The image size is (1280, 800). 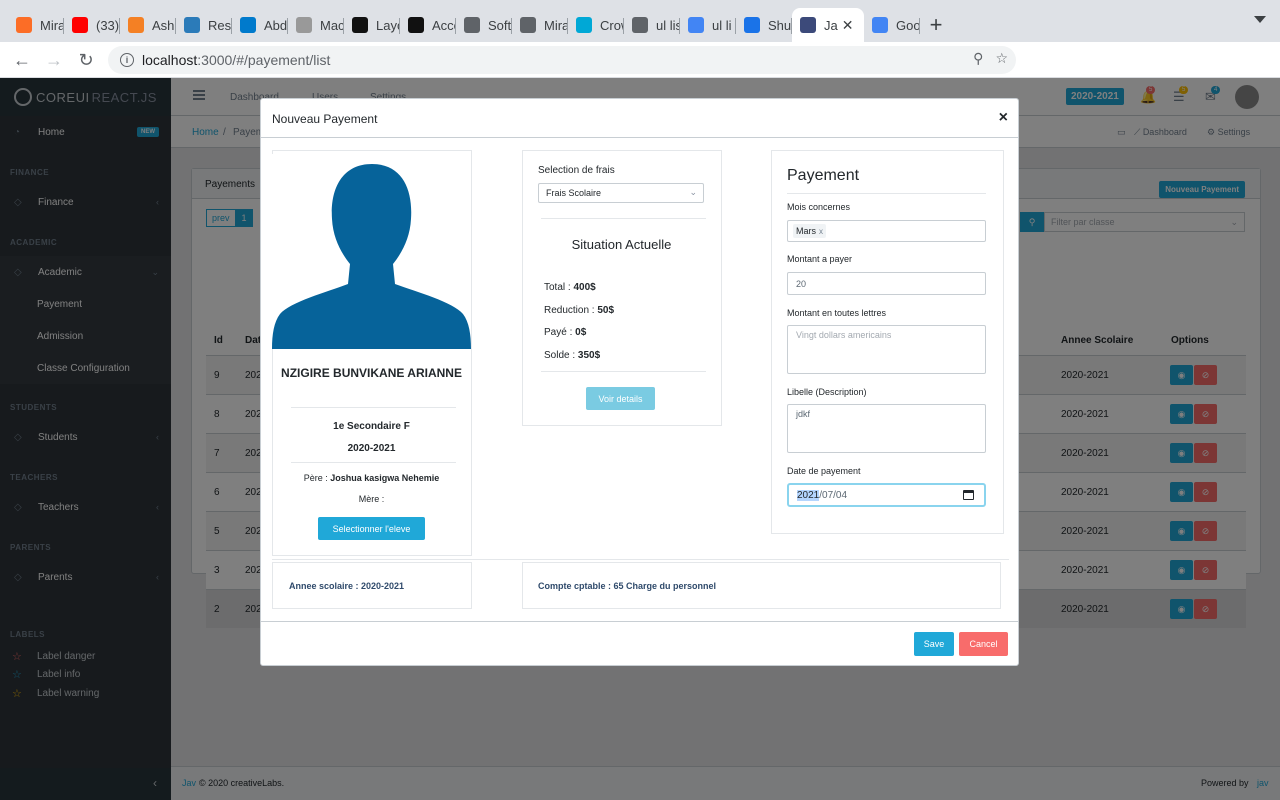 What do you see at coordinates (500, 25) in the screenshot?
I see `tab-title: Softw` at bounding box center [500, 25].